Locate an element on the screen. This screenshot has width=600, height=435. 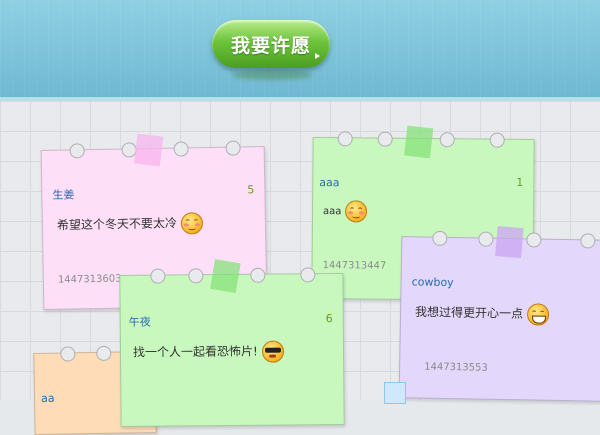
note-number: 1 is located at coordinates (520, 182).